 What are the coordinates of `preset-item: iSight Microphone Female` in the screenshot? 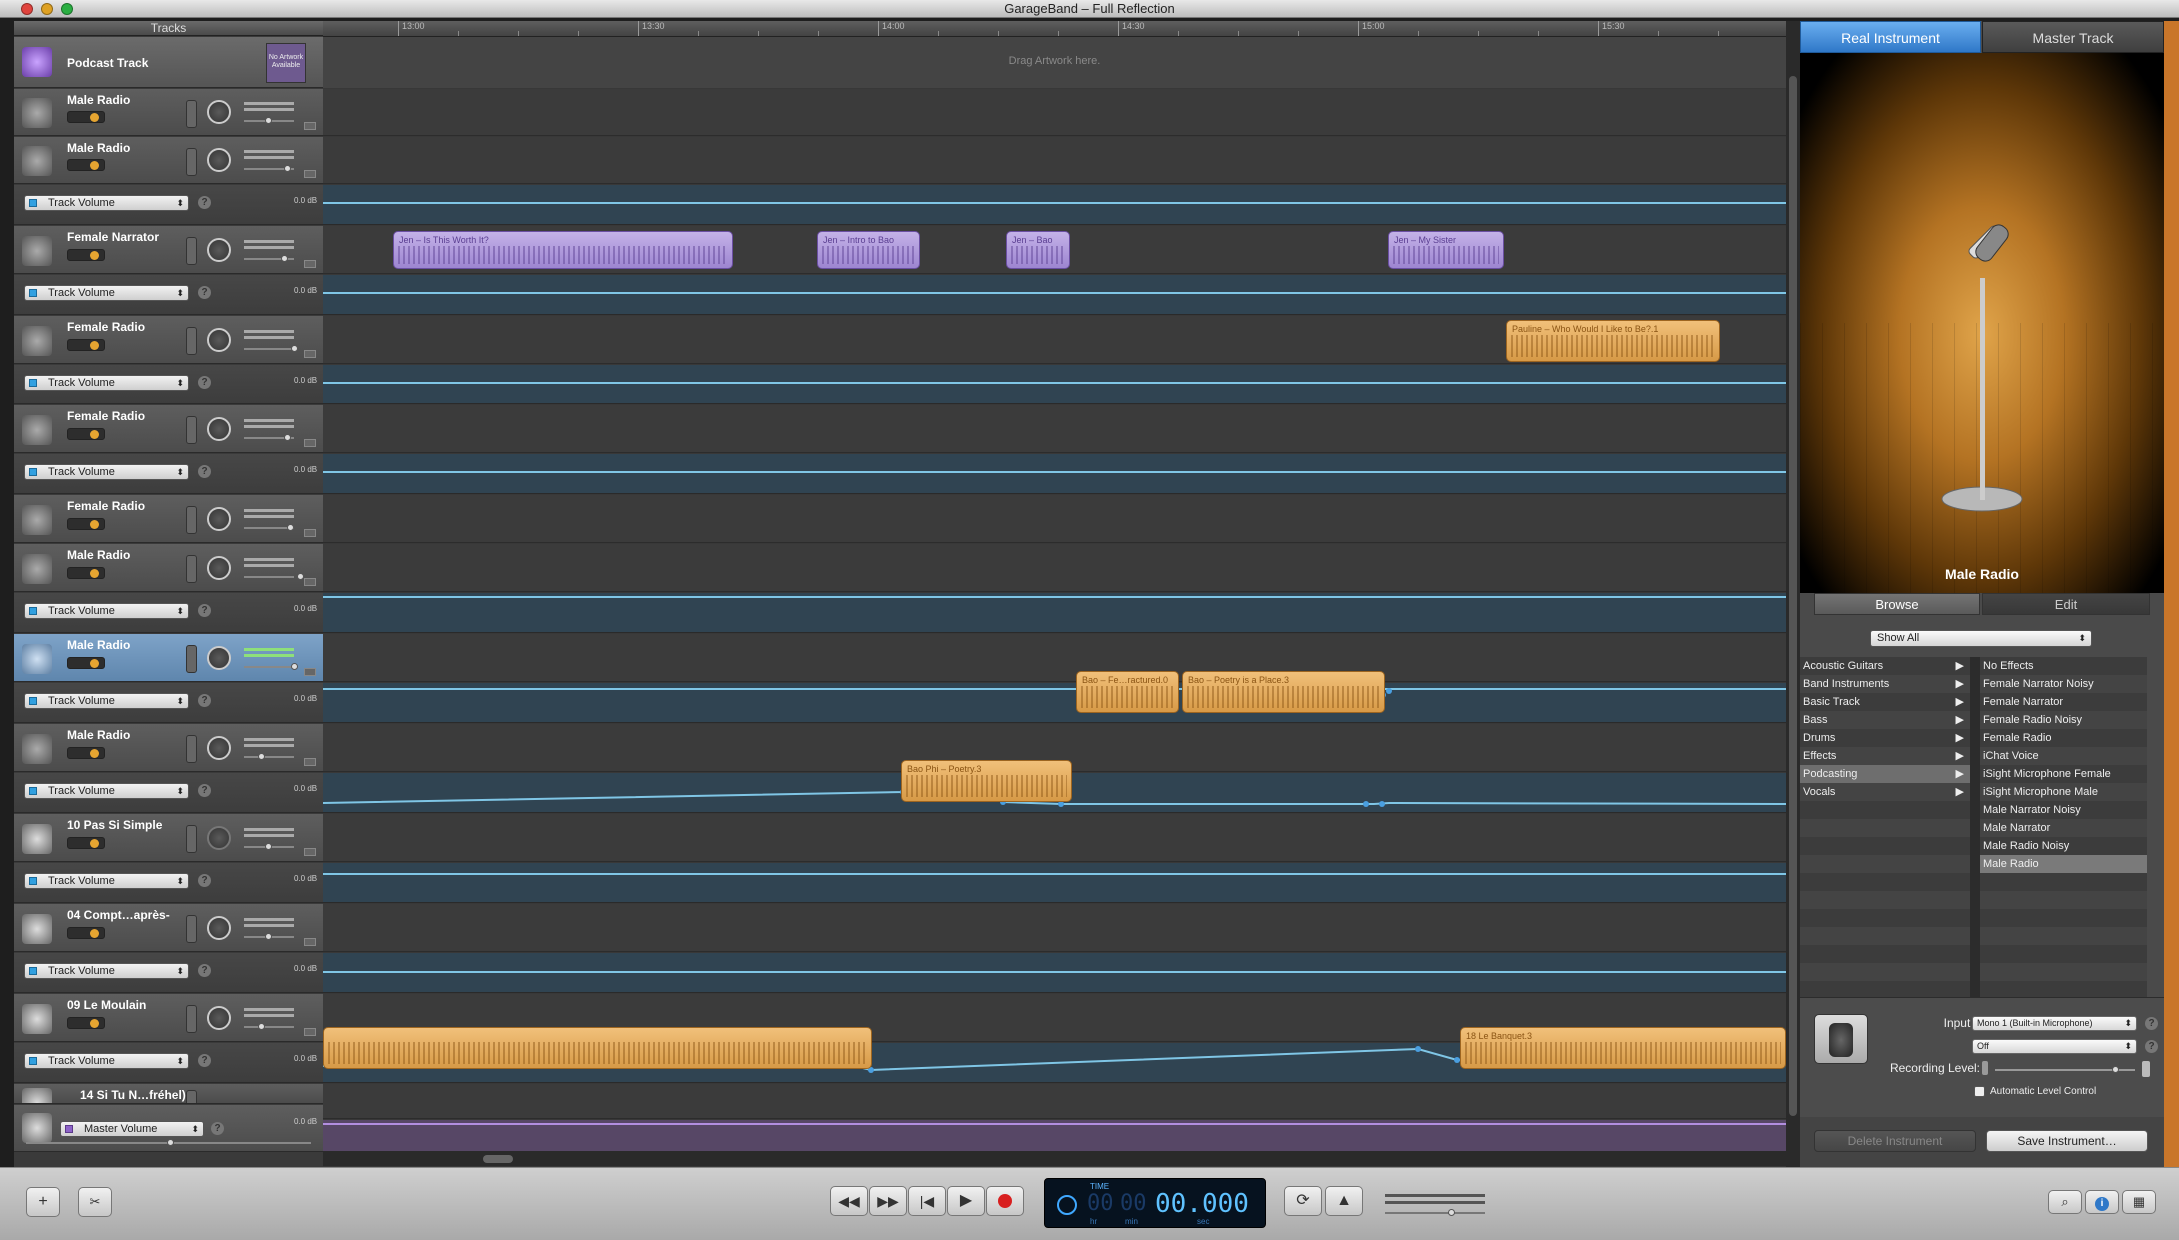 It's located at (2063, 774).